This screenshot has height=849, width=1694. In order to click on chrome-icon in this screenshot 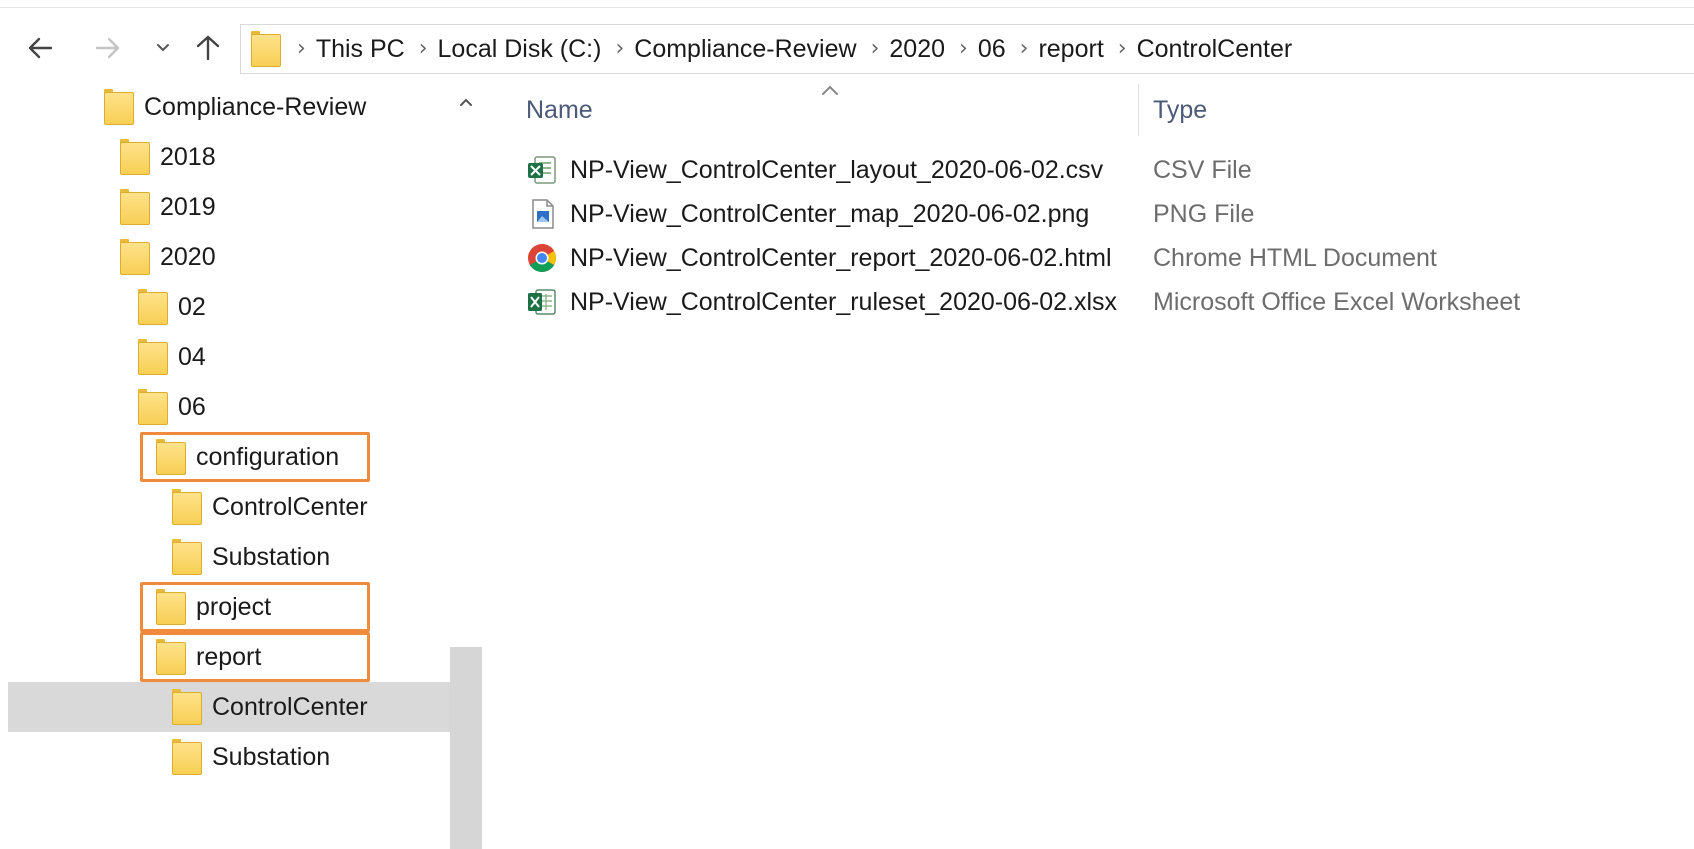, I will do `click(542, 258)`.